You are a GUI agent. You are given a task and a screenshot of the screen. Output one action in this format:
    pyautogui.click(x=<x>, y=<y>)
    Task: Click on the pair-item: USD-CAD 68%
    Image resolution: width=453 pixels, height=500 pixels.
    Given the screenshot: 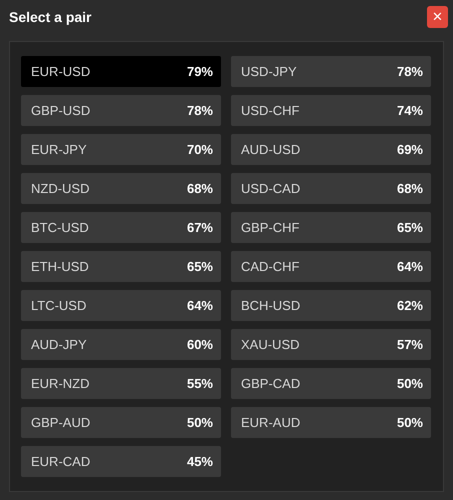 What is the action you would take?
    pyautogui.click(x=331, y=188)
    